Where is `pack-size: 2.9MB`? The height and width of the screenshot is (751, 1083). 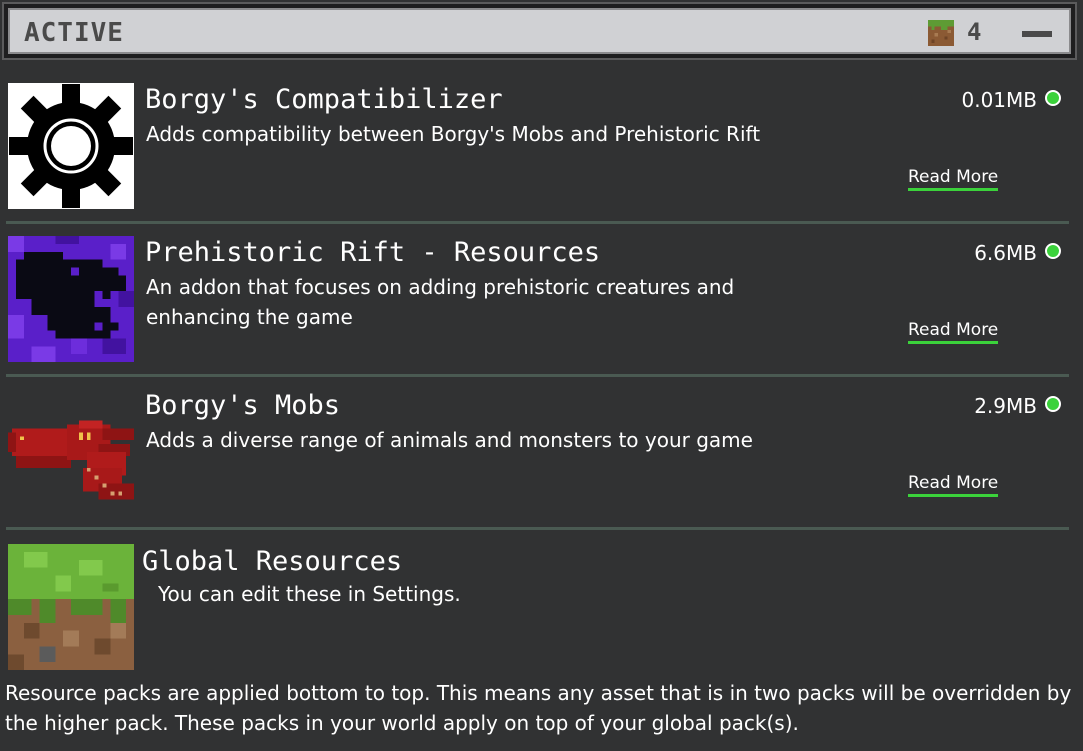
pack-size: 2.9MB is located at coordinates (1005, 406).